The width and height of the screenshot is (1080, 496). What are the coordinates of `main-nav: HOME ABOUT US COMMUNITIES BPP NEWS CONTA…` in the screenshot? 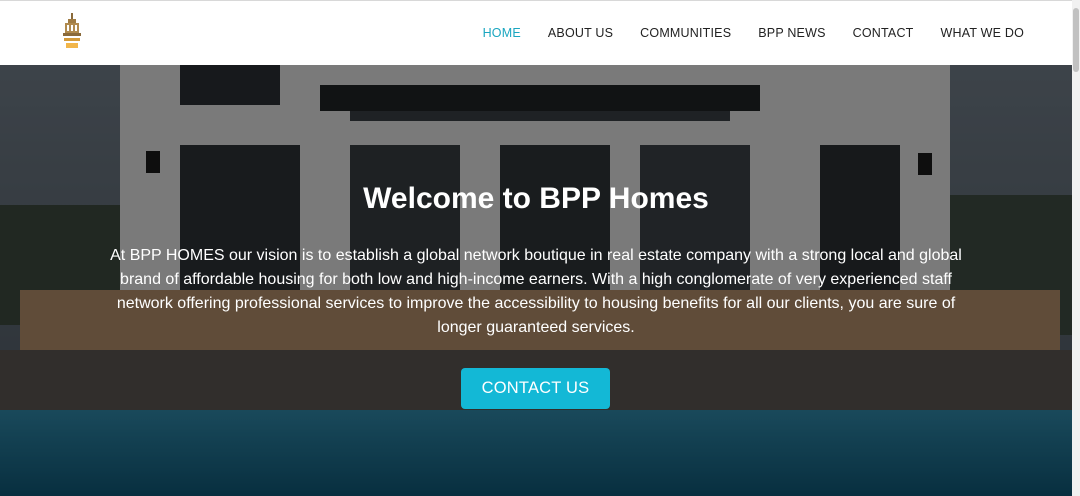 It's located at (753, 33).